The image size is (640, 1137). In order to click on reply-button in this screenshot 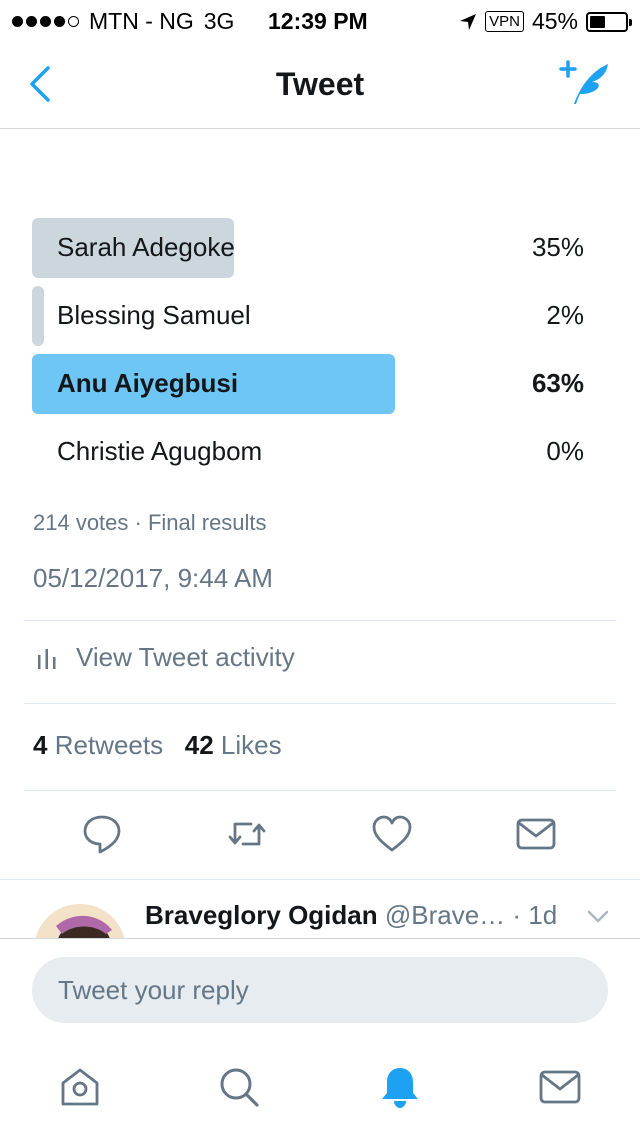, I will do `click(102, 834)`.